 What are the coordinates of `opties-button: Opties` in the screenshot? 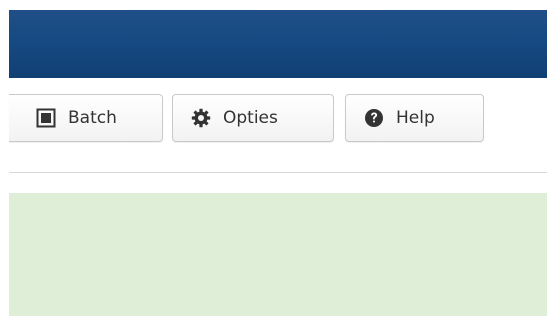 It's located at (253, 118).